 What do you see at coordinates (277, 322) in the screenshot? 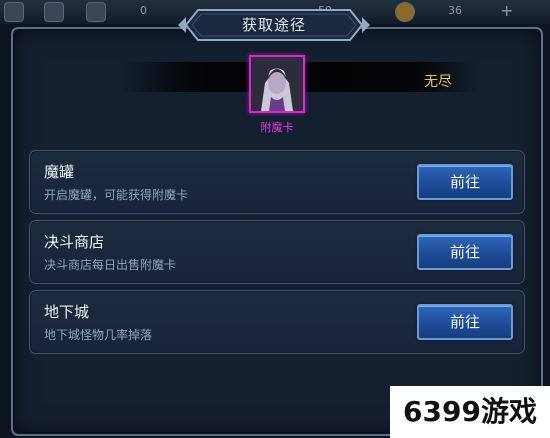
I see `source-row-dungeon: 地下城 地下城怪物几率掉落 前往` at bounding box center [277, 322].